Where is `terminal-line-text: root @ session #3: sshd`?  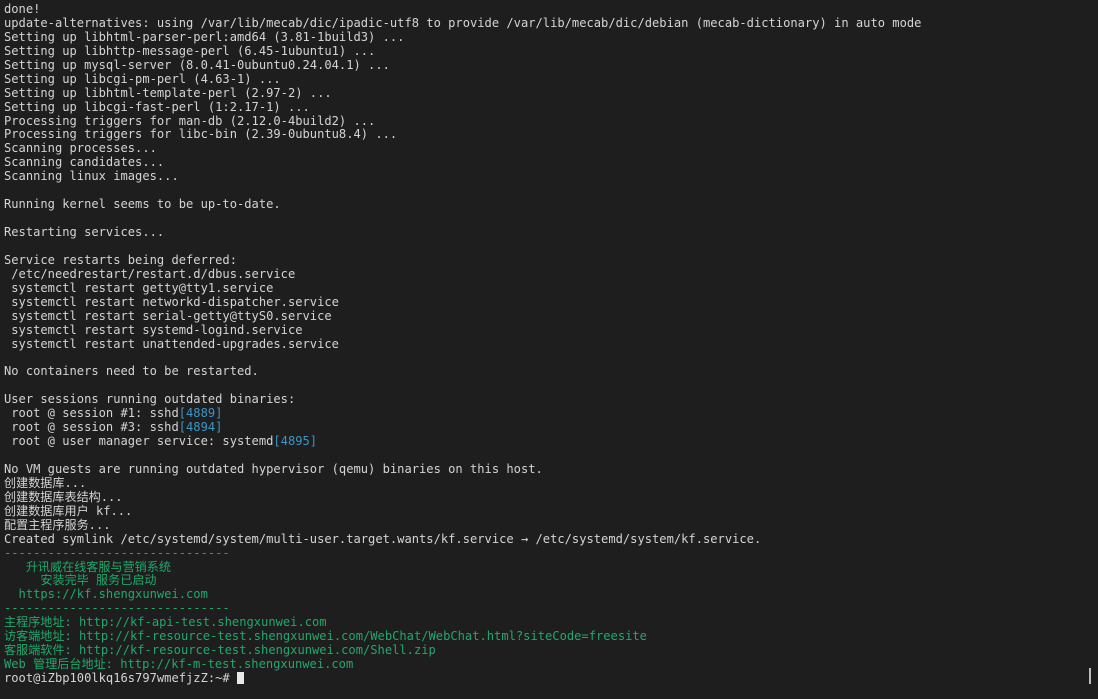 terminal-line-text: root @ session #3: sshd is located at coordinates (91, 427).